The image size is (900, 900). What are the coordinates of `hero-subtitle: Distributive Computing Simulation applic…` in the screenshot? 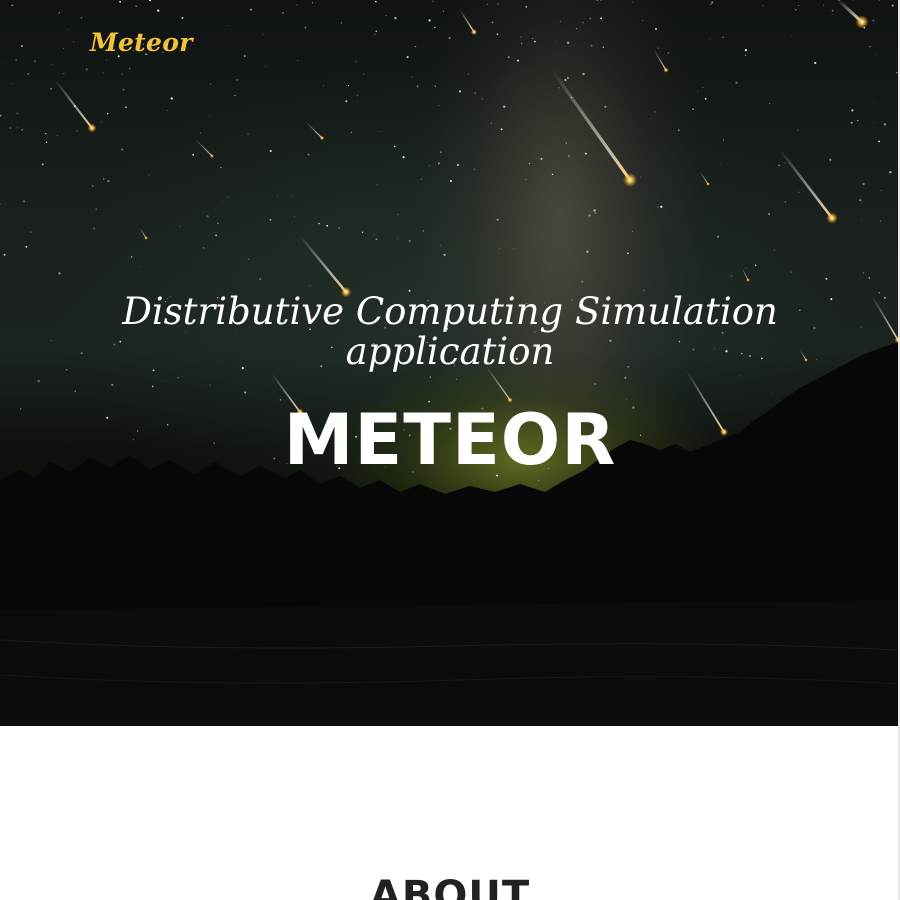 It's located at (450, 331).